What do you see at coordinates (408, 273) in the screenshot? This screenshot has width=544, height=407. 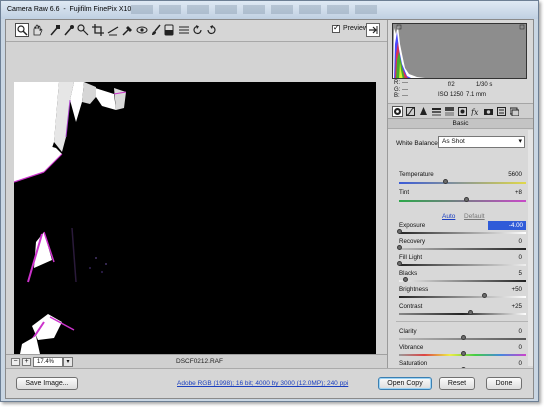 I see `blacks-label: Blacks` at bounding box center [408, 273].